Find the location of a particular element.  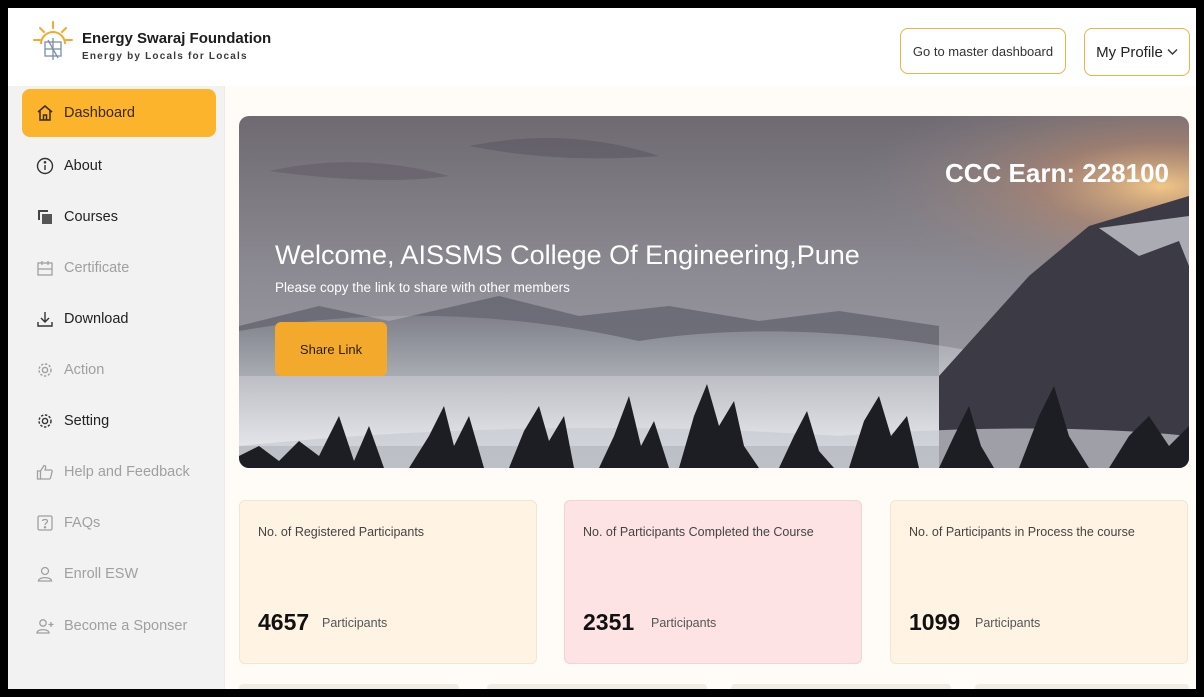

sidebar-item-label: Become a Sponser is located at coordinates (126, 626).